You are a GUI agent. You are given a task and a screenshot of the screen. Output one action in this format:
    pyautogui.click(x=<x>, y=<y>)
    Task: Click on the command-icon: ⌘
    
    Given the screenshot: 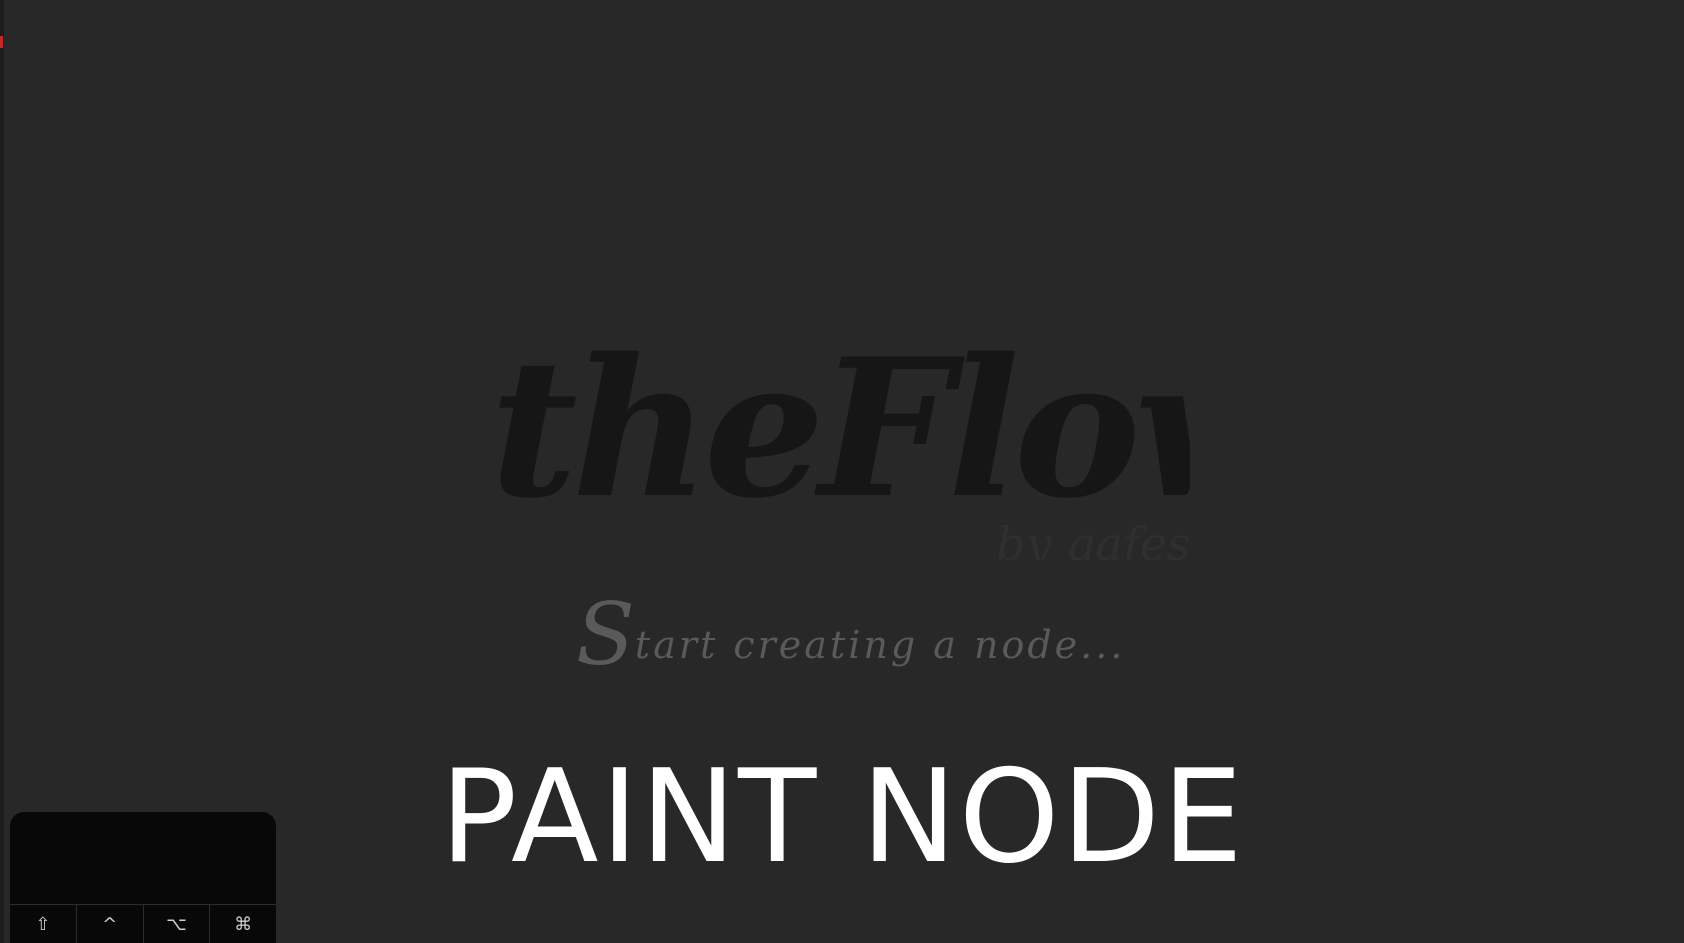 What is the action you would take?
    pyautogui.click(x=243, y=924)
    